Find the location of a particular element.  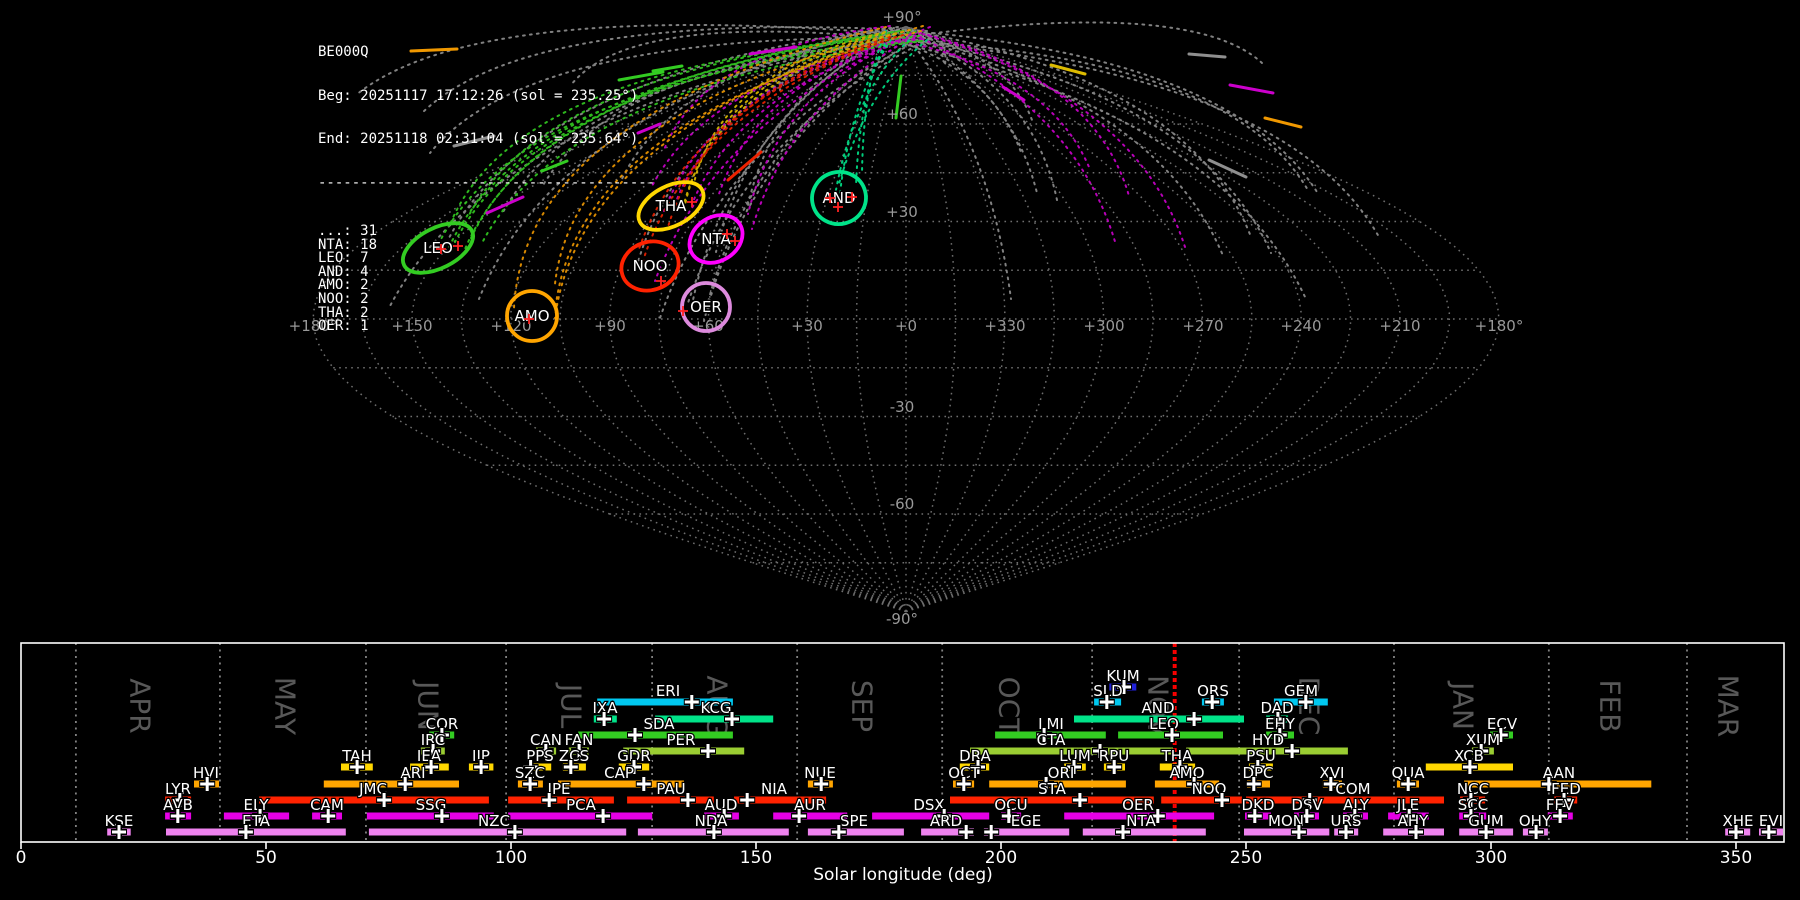

shower-label-PSU: PSU is located at coordinates (1261, 756).